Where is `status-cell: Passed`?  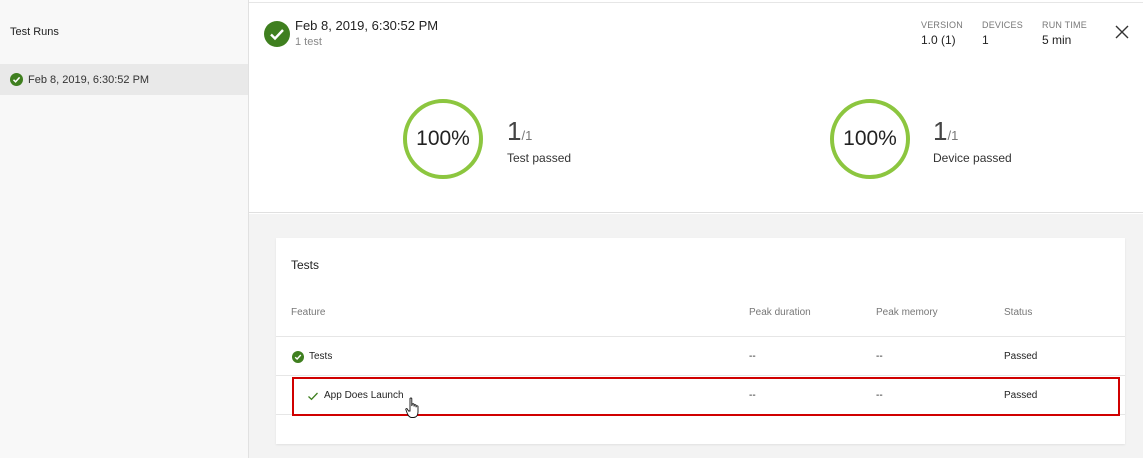 status-cell: Passed is located at coordinates (1021, 356).